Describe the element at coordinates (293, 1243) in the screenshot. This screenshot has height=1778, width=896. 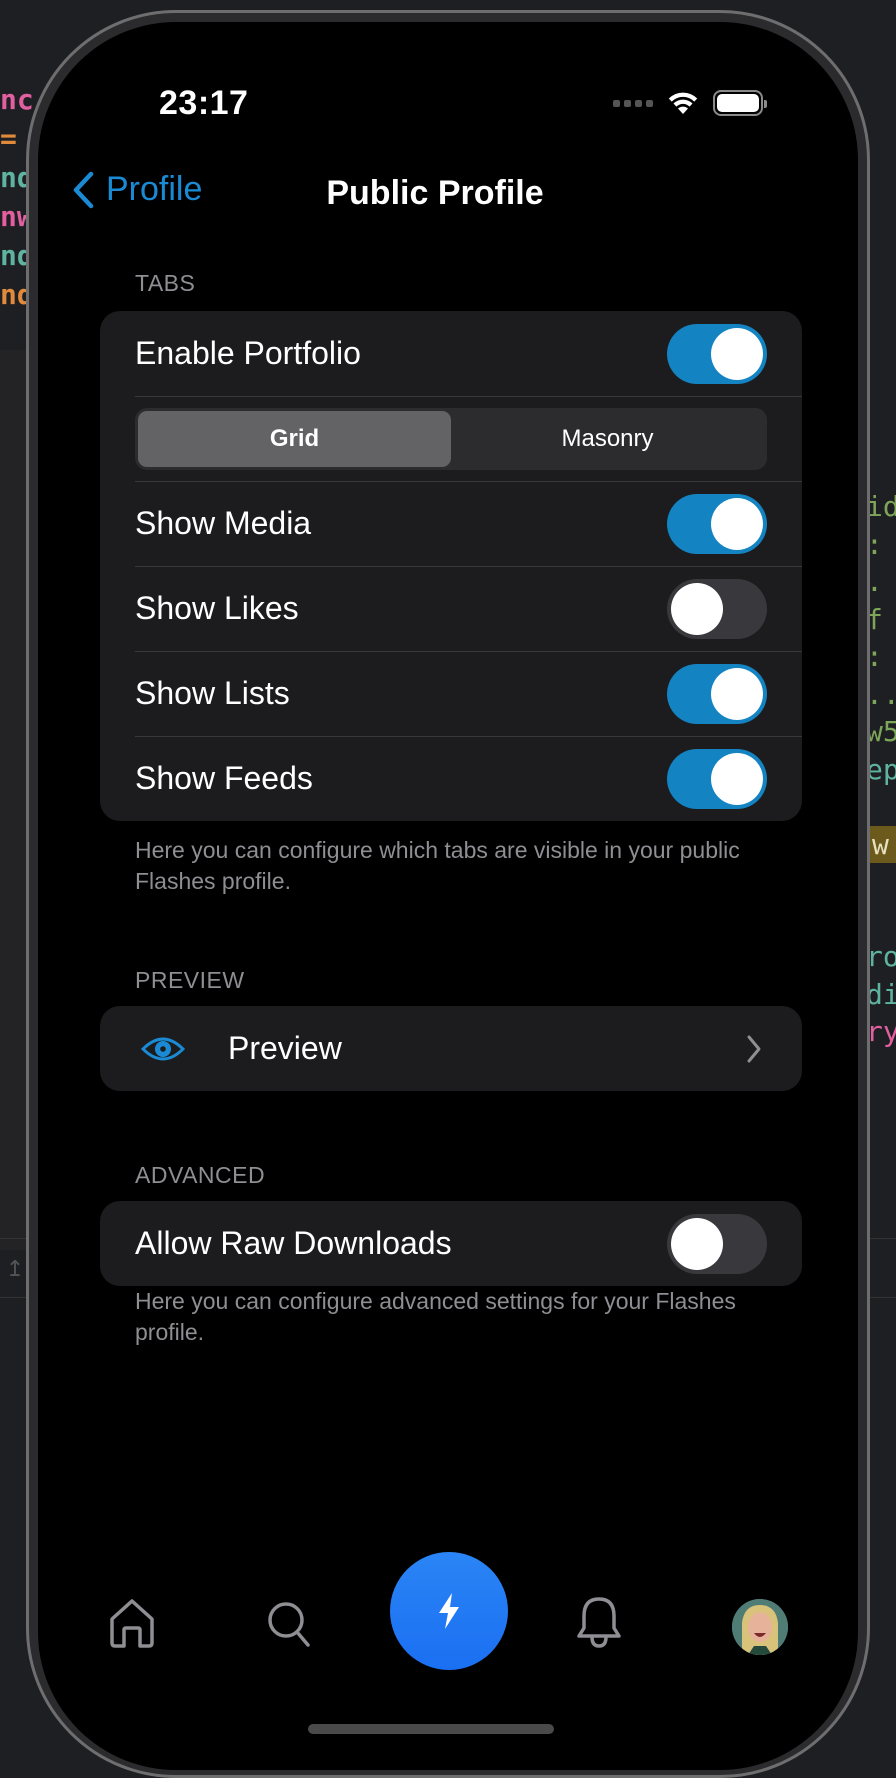
I see `allow-raw-downloads-label: Allow Raw Downloads` at that location.